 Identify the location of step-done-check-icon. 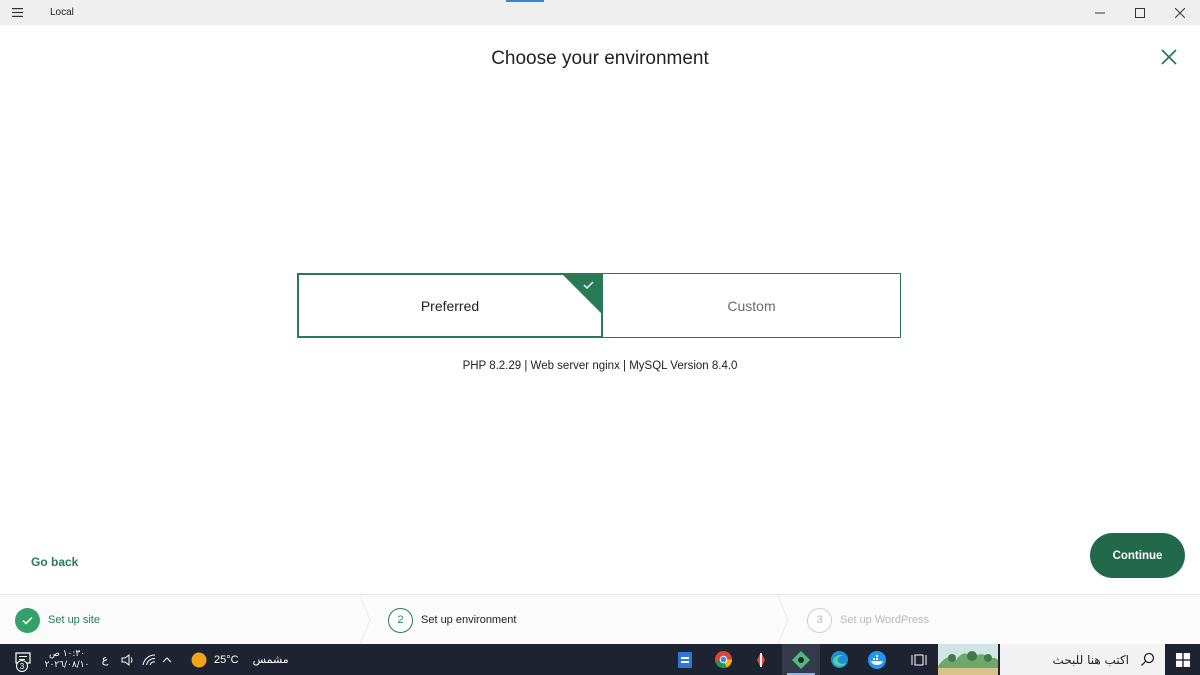
(27, 620).